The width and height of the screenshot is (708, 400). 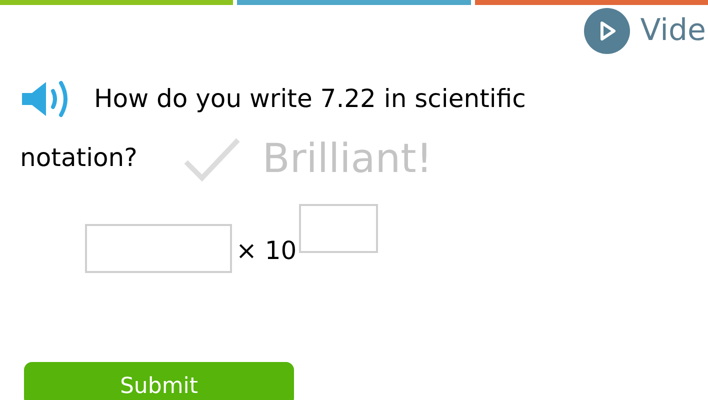 I want to click on feedback-text: Brilliant!, so click(x=347, y=159).